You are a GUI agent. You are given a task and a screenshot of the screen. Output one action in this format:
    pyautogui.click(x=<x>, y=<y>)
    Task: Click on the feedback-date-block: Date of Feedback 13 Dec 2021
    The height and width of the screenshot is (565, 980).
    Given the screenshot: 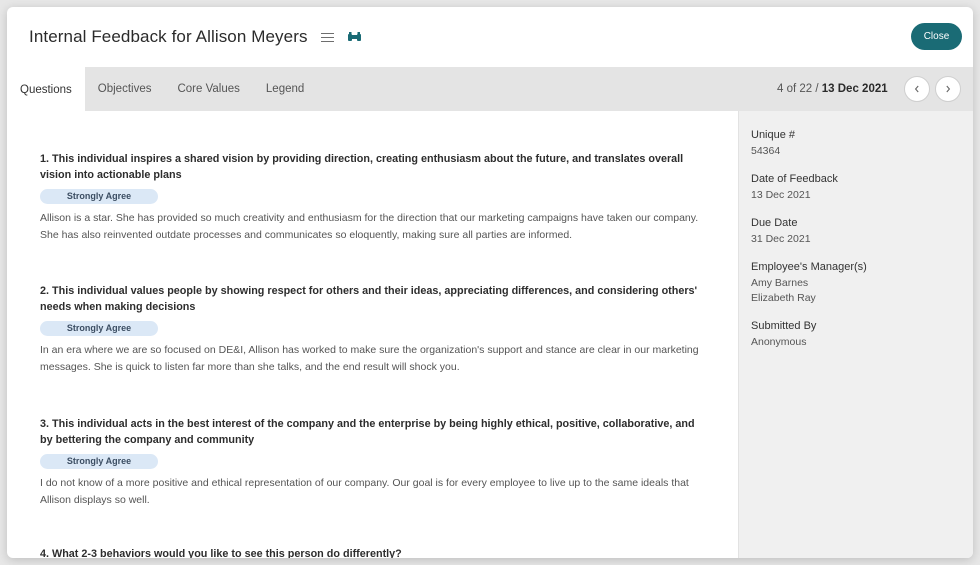 What is the action you would take?
    pyautogui.click(x=862, y=188)
    